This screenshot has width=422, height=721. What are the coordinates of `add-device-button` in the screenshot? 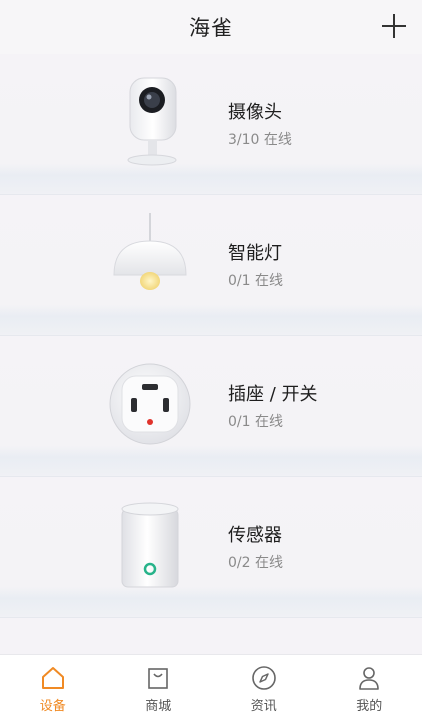 It's located at (394, 26).